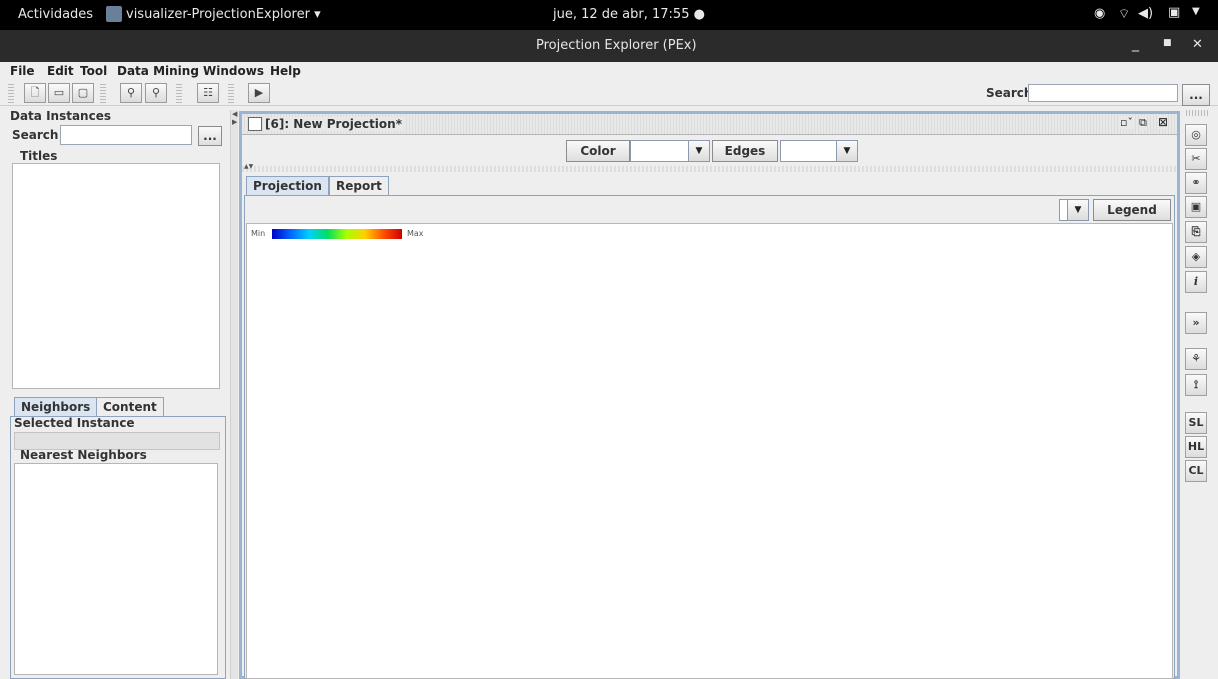 The height and width of the screenshot is (679, 1218). What do you see at coordinates (1196, 282) in the screenshot?
I see `info-icon: i` at bounding box center [1196, 282].